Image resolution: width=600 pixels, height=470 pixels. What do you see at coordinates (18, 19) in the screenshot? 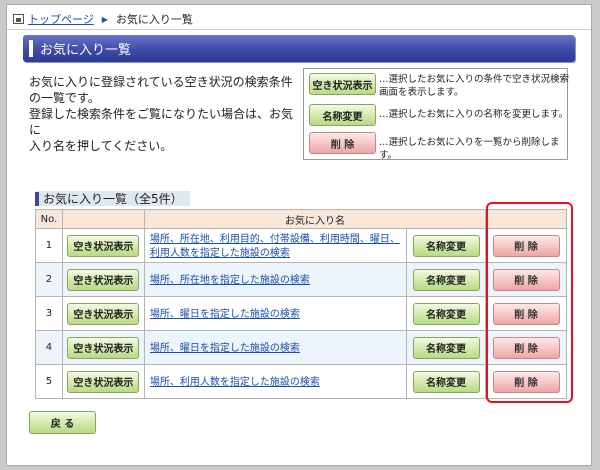
I see `home-icon` at bounding box center [18, 19].